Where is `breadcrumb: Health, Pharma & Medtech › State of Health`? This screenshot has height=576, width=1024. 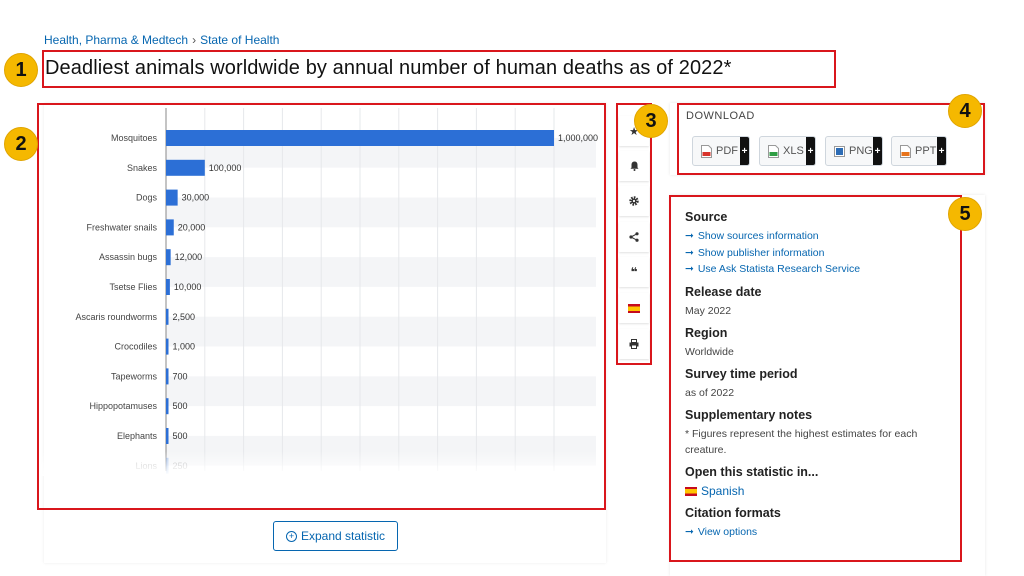 breadcrumb: Health, Pharma & Medtech › State of Health is located at coordinates (161, 40).